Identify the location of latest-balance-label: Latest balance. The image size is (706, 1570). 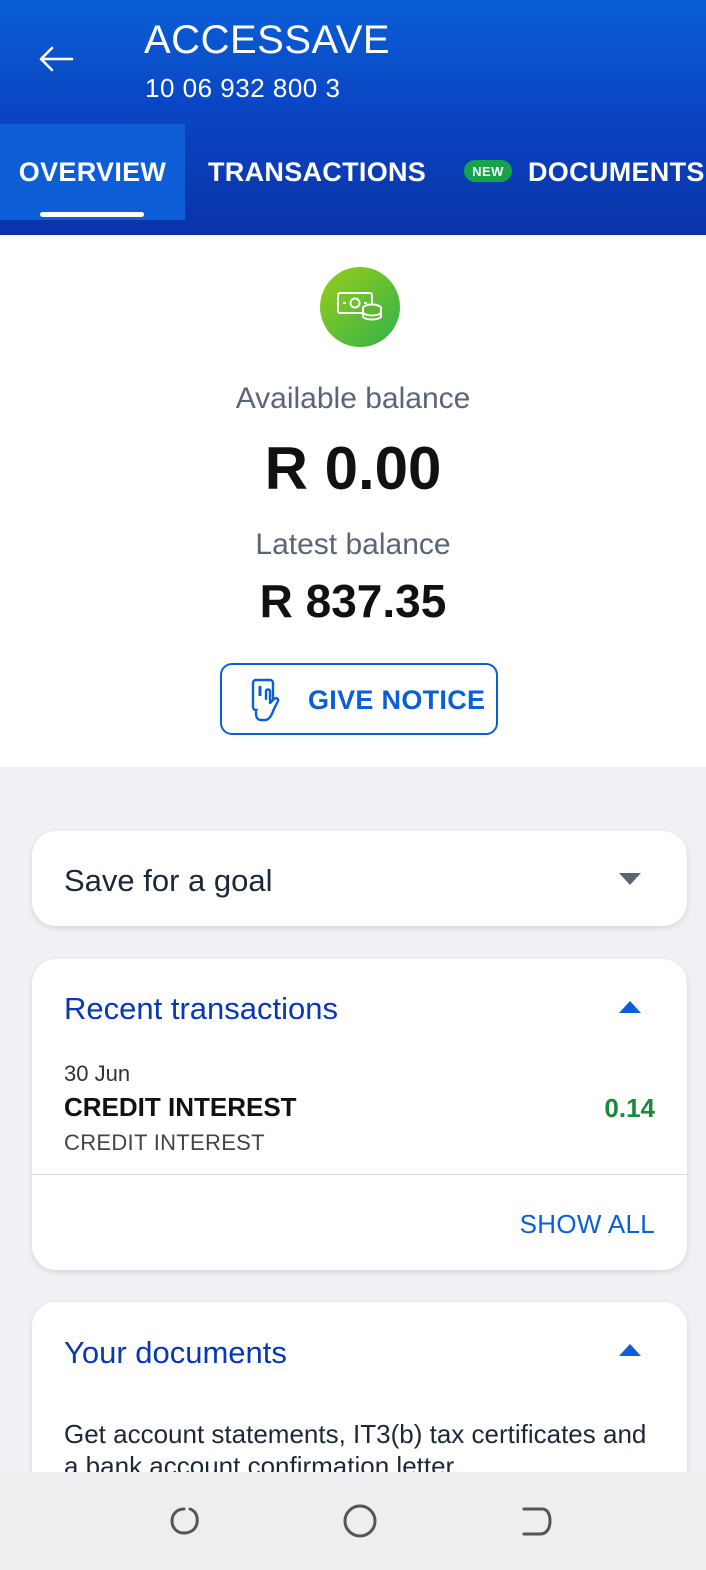
(353, 544).